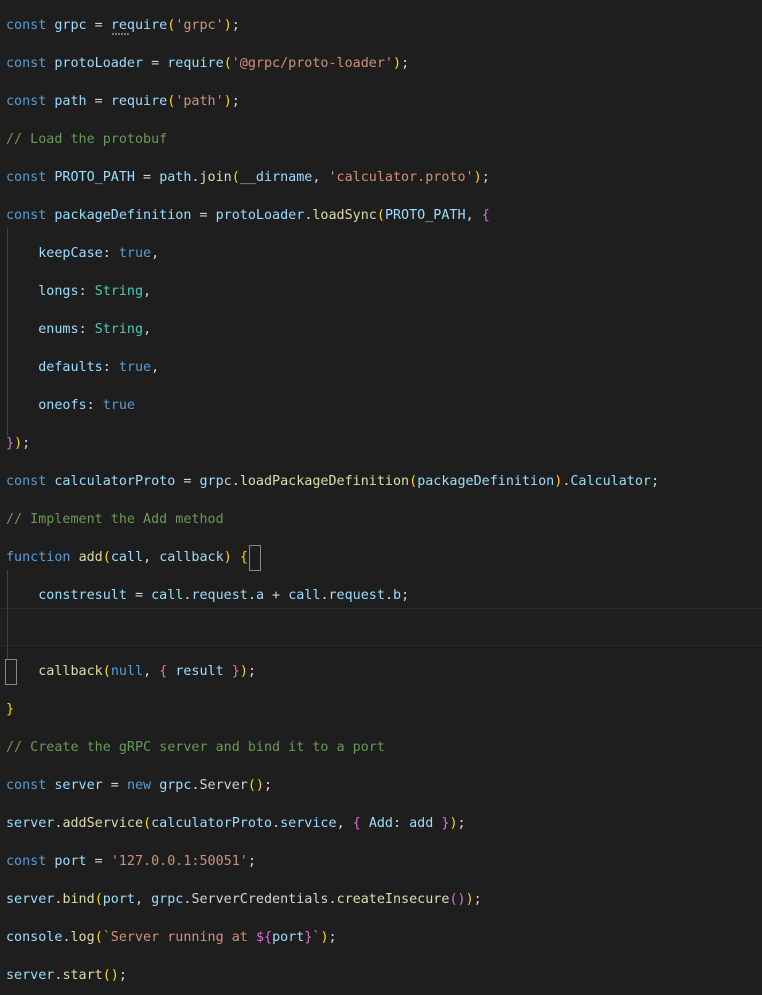 This screenshot has width=762, height=995. Describe the element at coordinates (381, 368) in the screenshot. I see `code-line: defaults: true,` at that location.